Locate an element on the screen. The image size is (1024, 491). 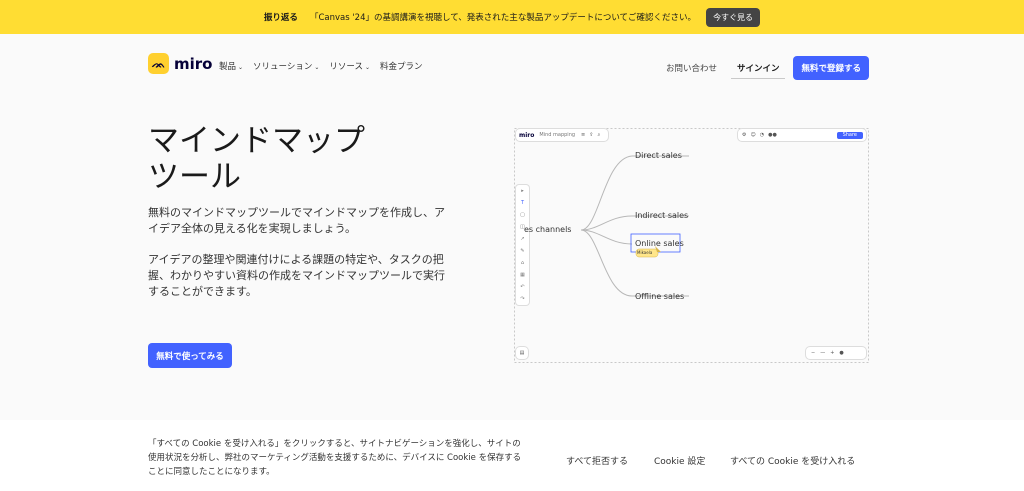
nav-actions: お問い合わせ サインイン 無料で登録する is located at coordinates (767, 68).